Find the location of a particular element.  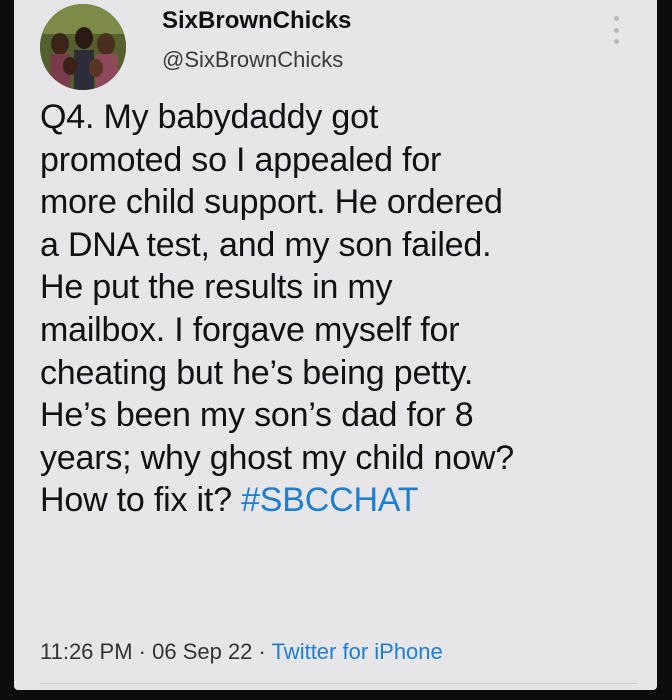

user-names: SixBrownChicks @SixBrownChicks is located at coordinates (256, 39).